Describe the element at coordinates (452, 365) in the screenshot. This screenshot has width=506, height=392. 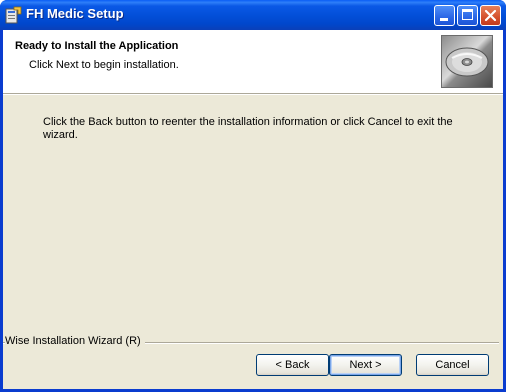
I see `cancel-button: Cancel` at that location.